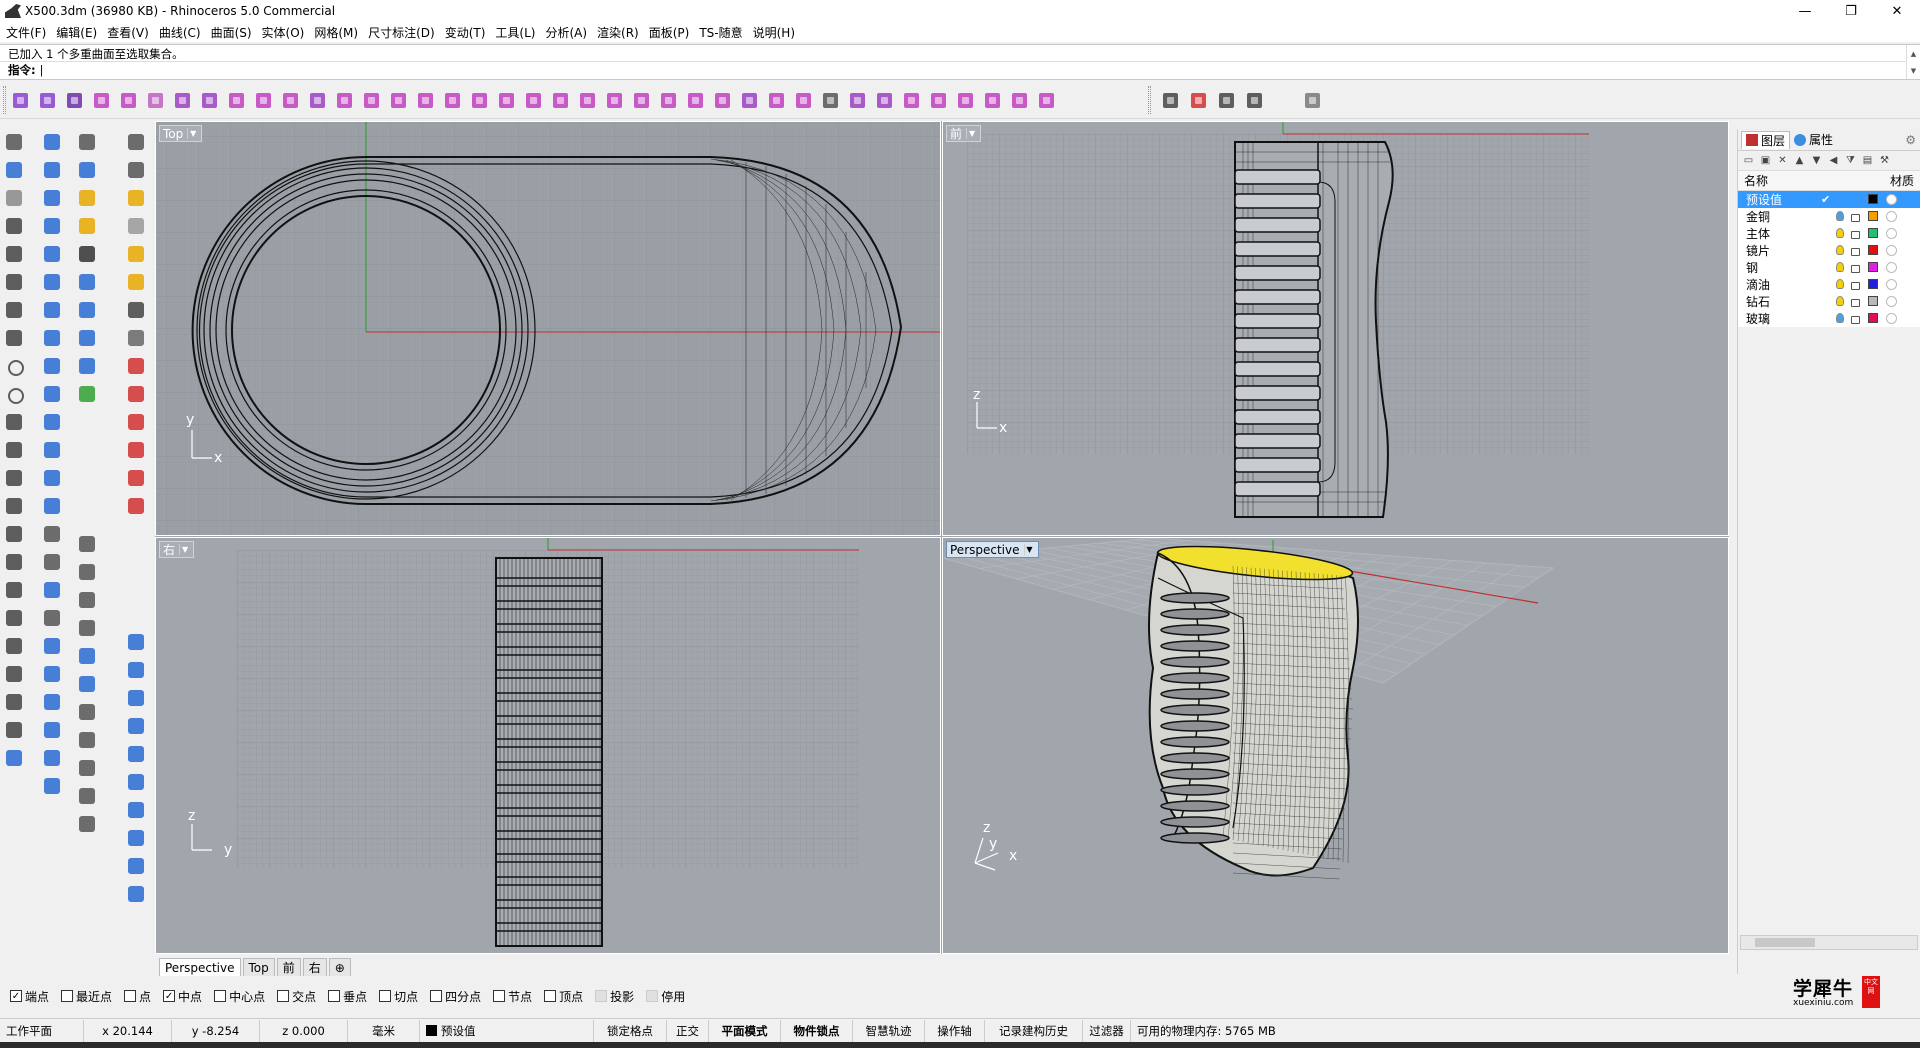 Image resolution: width=1920 pixels, height=1048 pixels. Describe the element at coordinates (1799, 160) in the screenshot. I see `move-up-icon: ▲` at that location.